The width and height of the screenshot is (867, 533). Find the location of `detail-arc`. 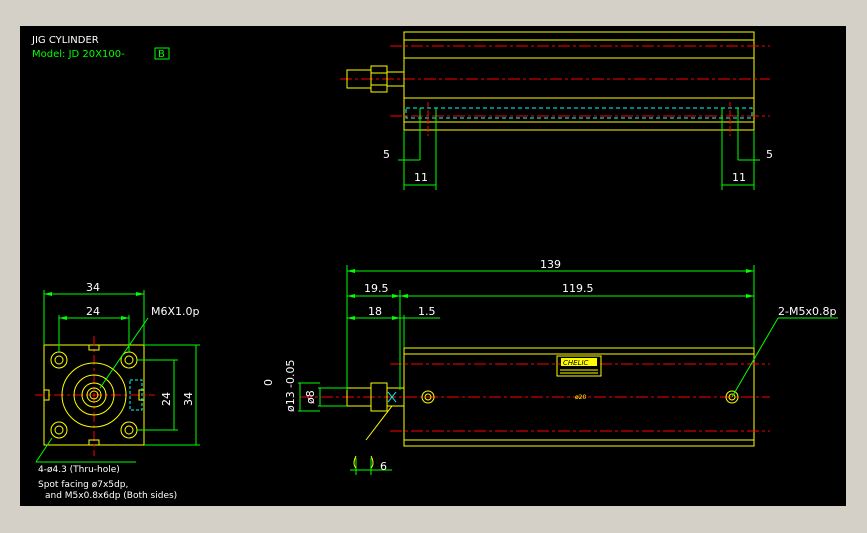

detail-arc is located at coordinates (363, 462).